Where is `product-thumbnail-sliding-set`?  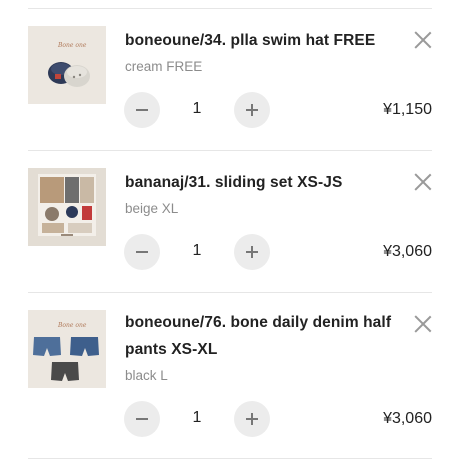
product-thumbnail-sliding-set is located at coordinates (67, 207).